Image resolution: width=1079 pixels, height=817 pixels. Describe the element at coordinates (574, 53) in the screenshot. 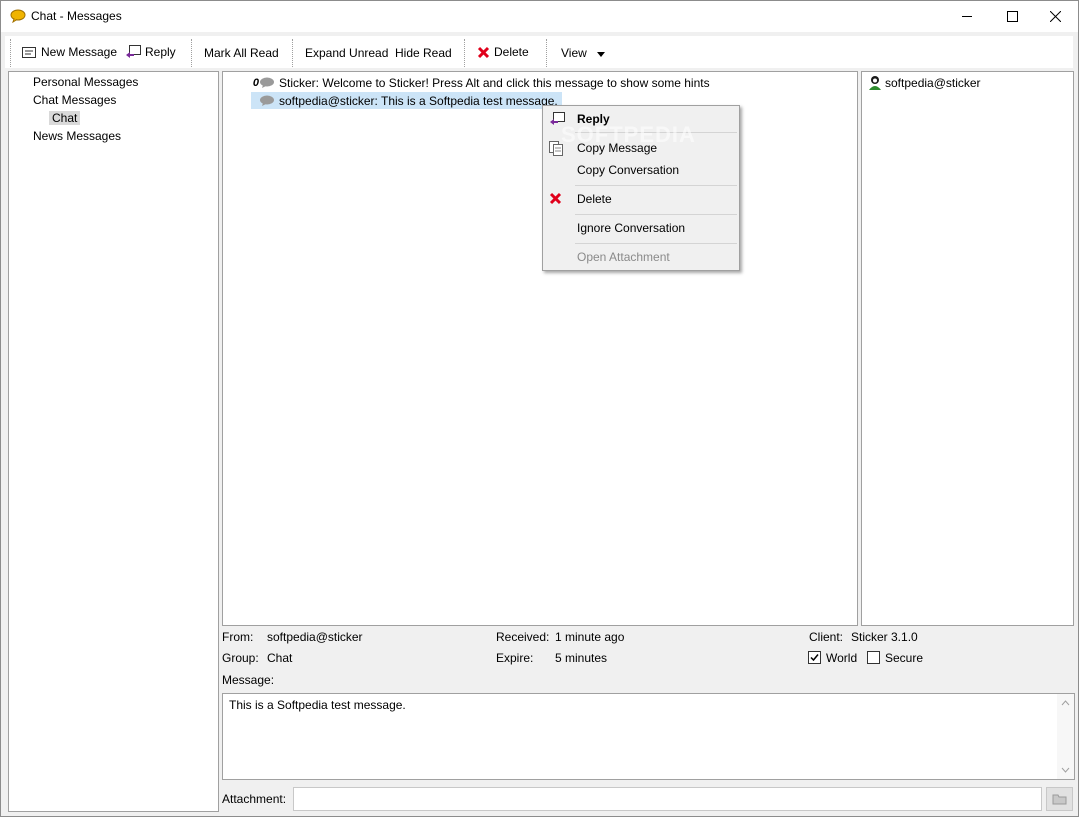

I see `view-label: View` at that location.